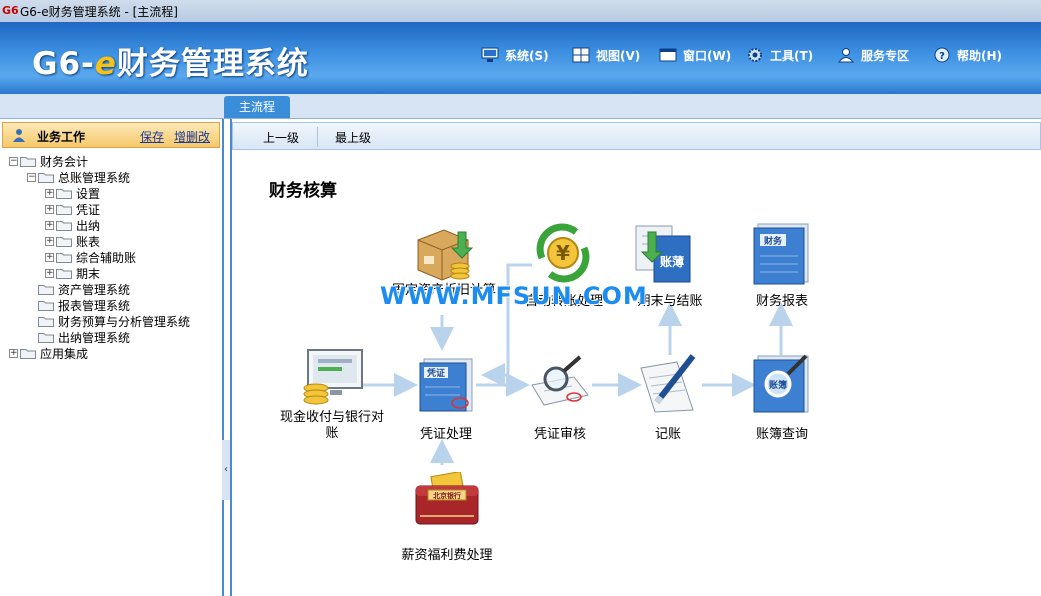  Describe the element at coordinates (520, 11) in the screenshot. I see `window-titlebar: G6 G6-e财务管理系统 - [主流程]` at that location.